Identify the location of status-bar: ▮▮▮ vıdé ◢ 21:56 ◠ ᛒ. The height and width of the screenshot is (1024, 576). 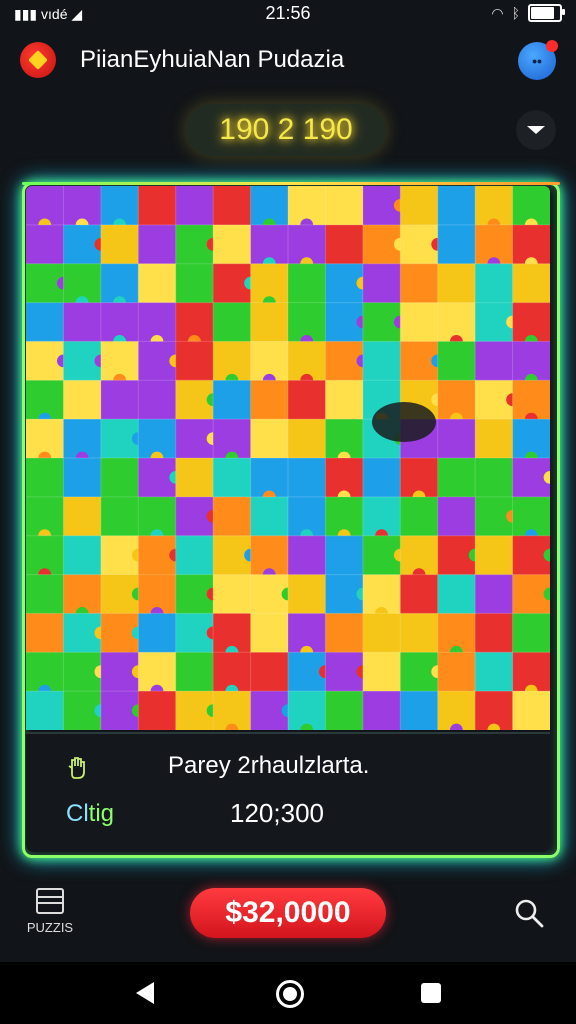
(288, 14).